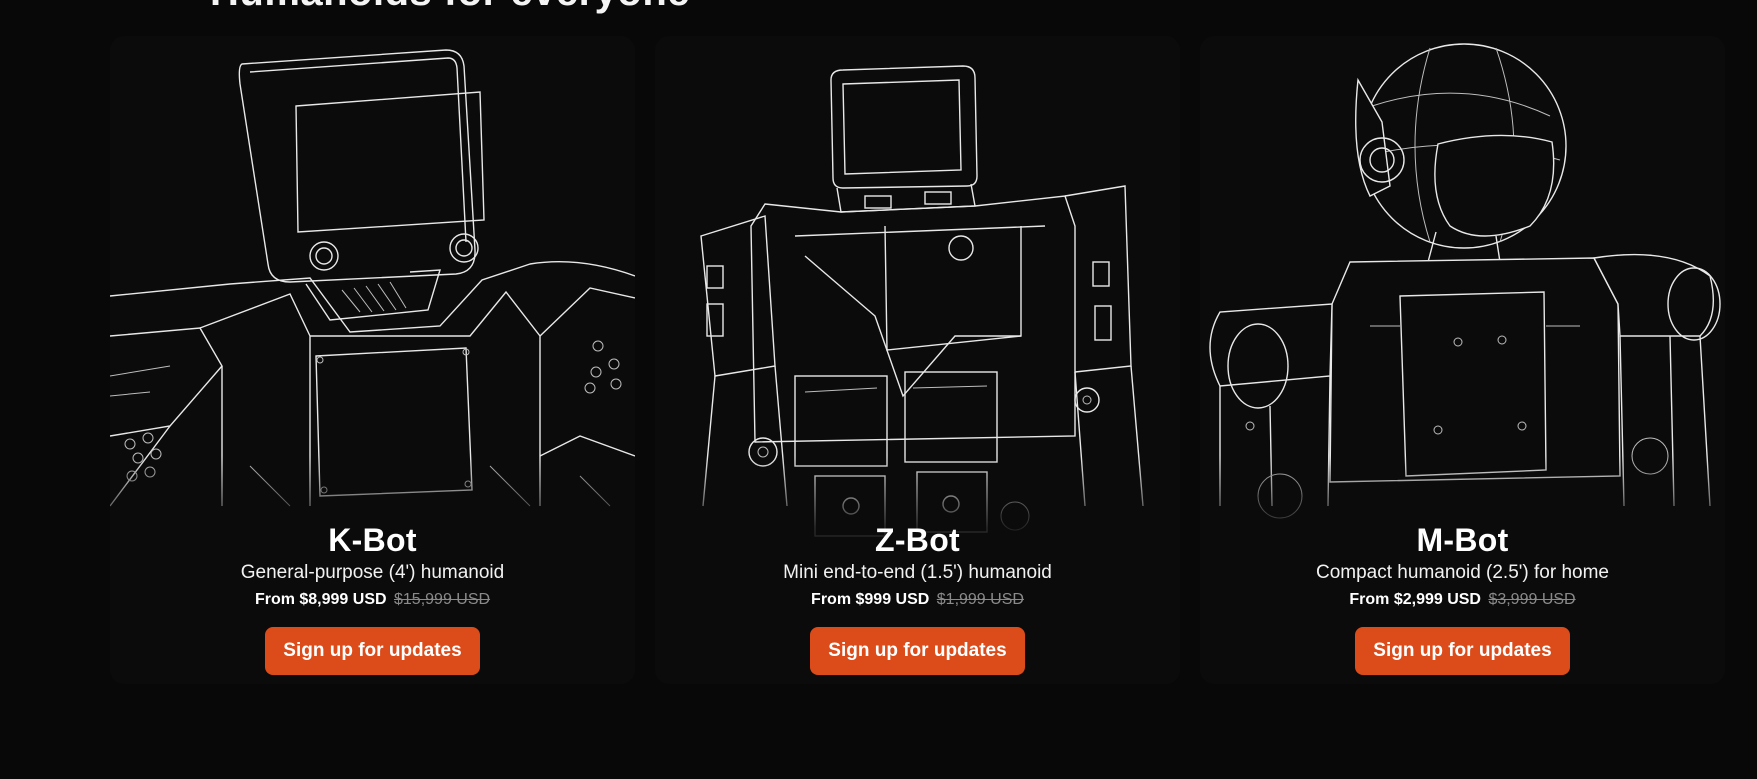 Image resolution: width=1757 pixels, height=779 pixels. I want to click on product-price: From $8,999 USD $15,999 USD, so click(372, 600).